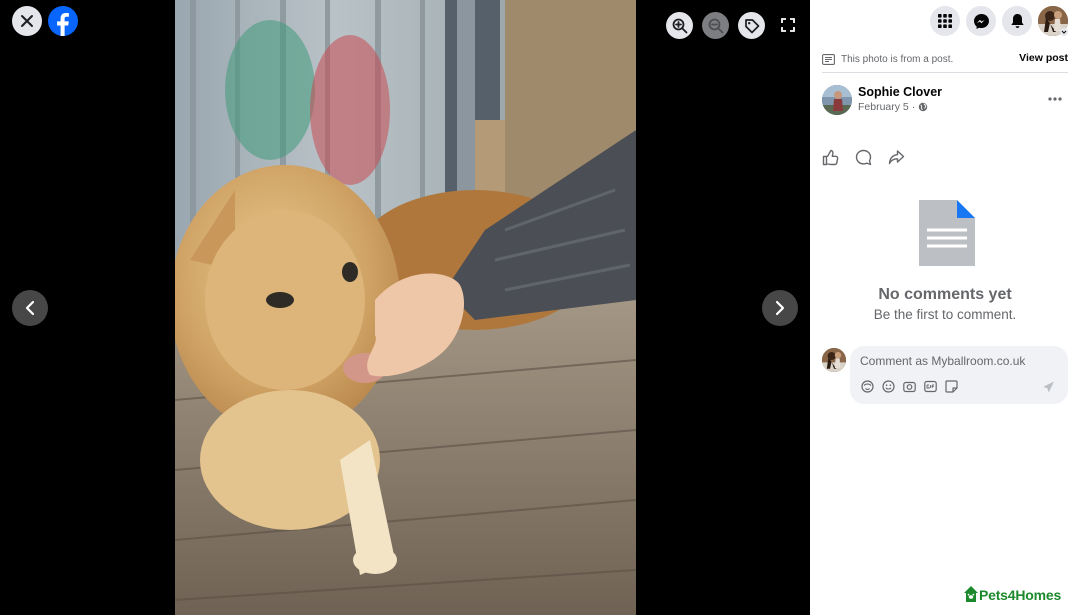  Describe the element at coordinates (63, 24) in the screenshot. I see `facebook-logo-icon` at that location.